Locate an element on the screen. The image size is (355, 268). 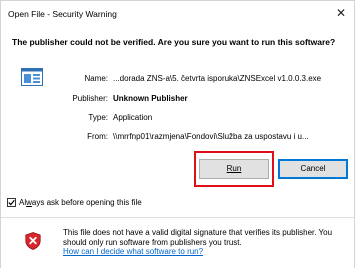
help-link: How can I decide what software to run? is located at coordinates (133, 251).